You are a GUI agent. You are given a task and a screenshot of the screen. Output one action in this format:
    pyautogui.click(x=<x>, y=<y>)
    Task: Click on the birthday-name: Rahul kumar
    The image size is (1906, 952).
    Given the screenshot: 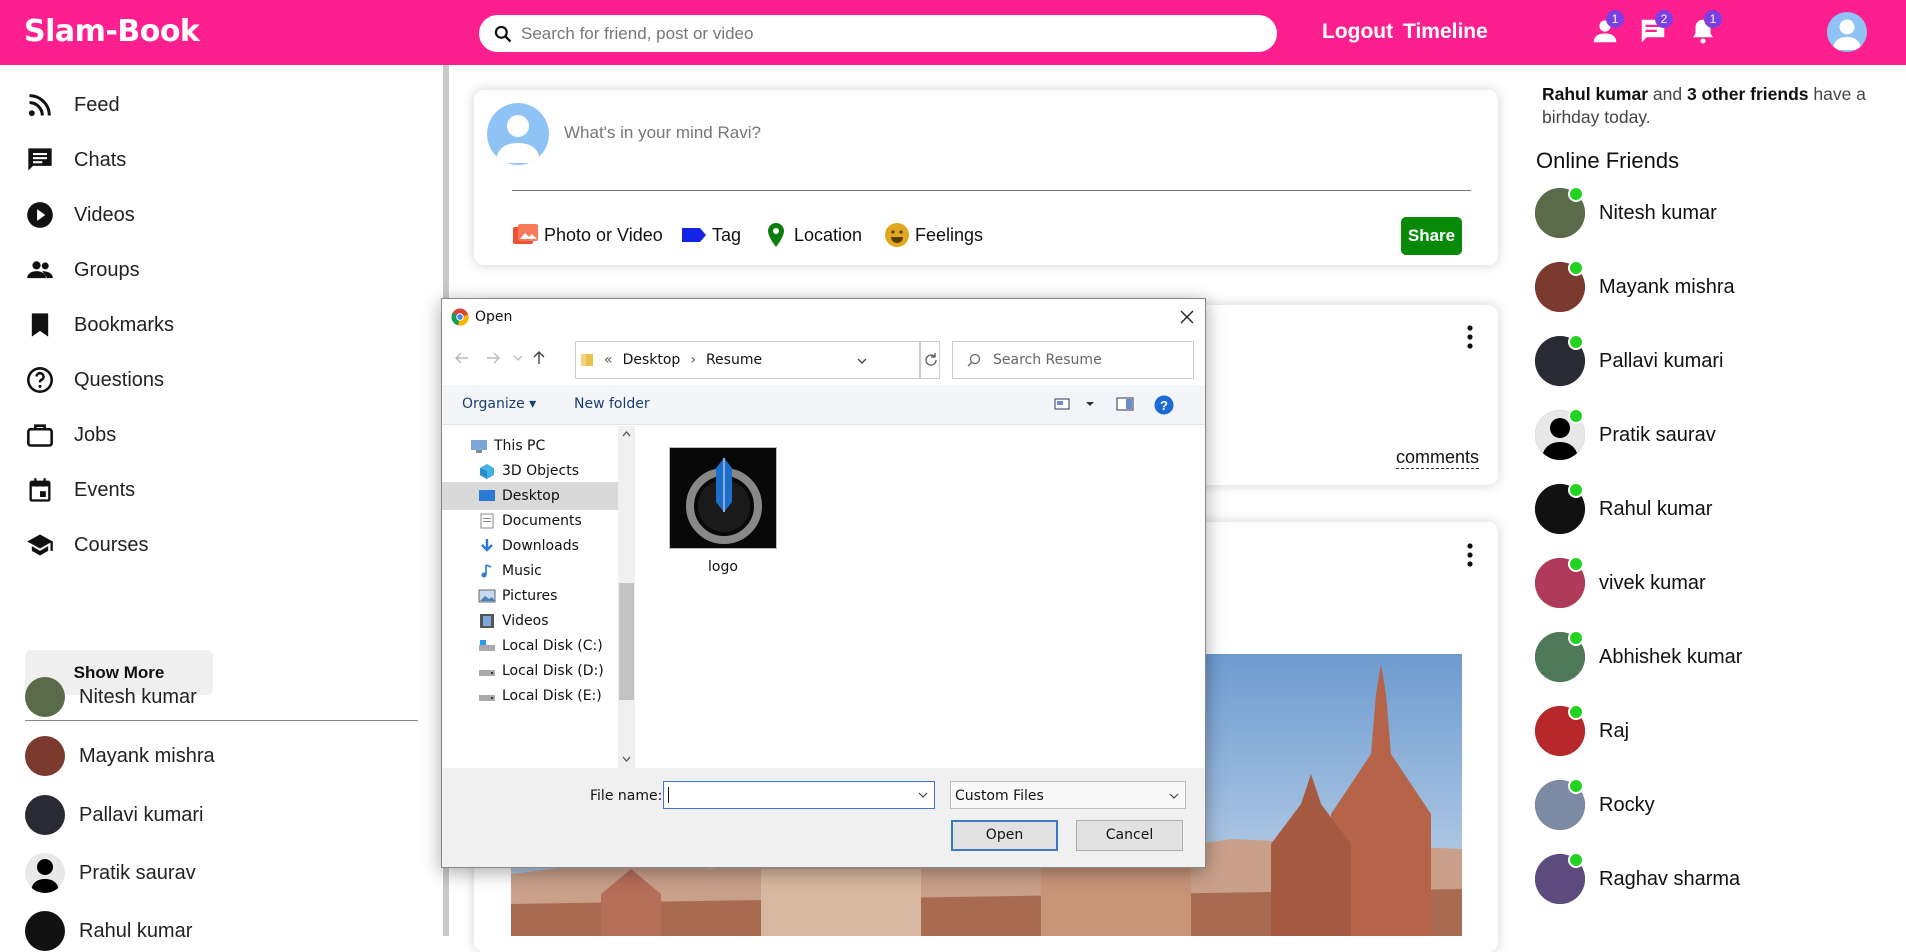 What is the action you would take?
    pyautogui.click(x=1595, y=94)
    